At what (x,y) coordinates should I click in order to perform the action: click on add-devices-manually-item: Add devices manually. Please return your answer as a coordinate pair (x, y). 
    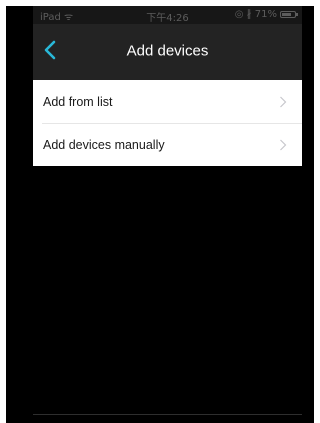
    Looking at the image, I should click on (167, 144).